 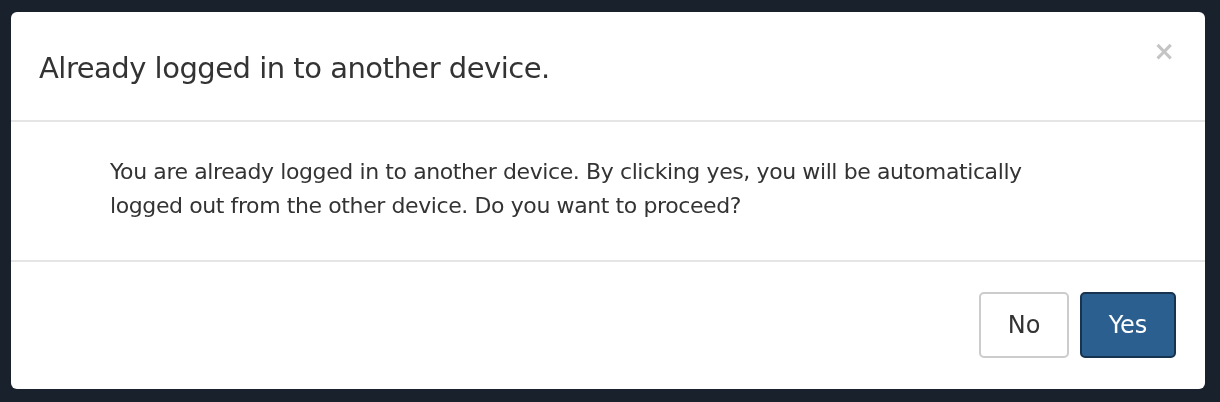 I want to click on yes-button: Yes, so click(x=1128, y=325).